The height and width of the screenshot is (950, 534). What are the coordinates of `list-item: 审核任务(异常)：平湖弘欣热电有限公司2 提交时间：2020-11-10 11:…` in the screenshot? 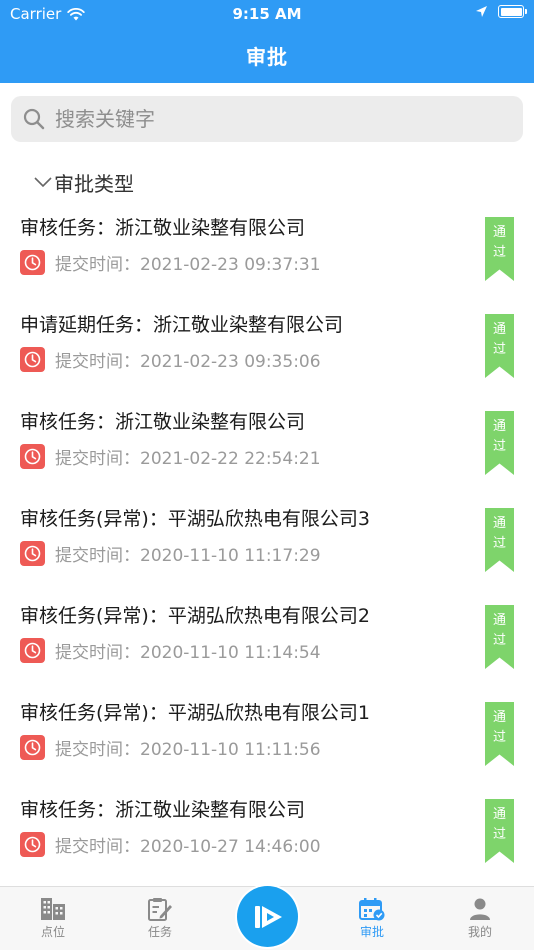 It's located at (267, 641).